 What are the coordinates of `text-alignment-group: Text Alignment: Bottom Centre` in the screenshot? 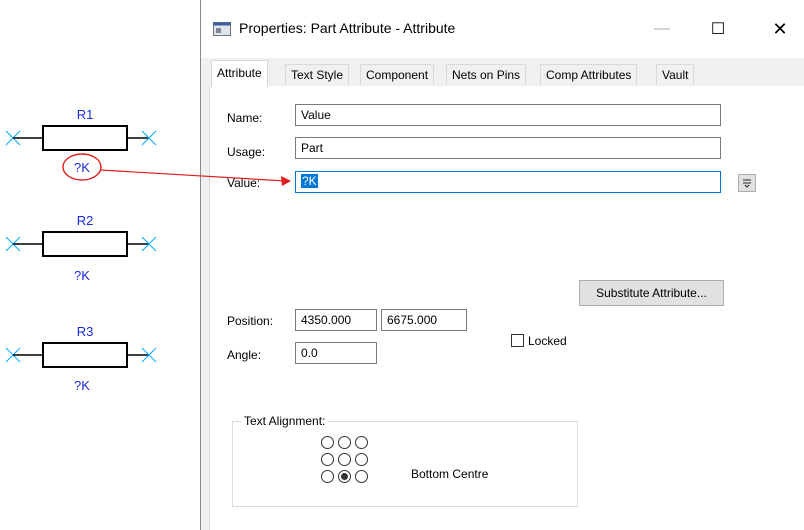 It's located at (405, 460).